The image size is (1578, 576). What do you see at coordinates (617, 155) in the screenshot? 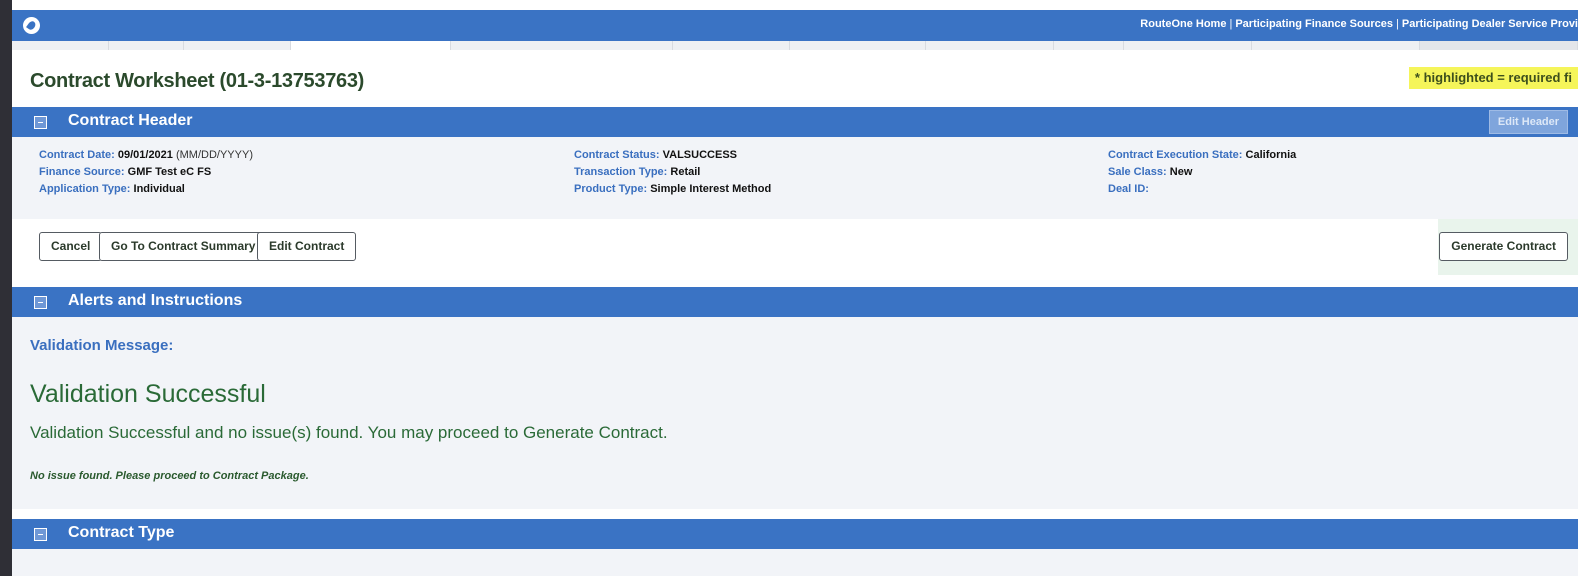
I see `field-label: Contract Status:` at bounding box center [617, 155].